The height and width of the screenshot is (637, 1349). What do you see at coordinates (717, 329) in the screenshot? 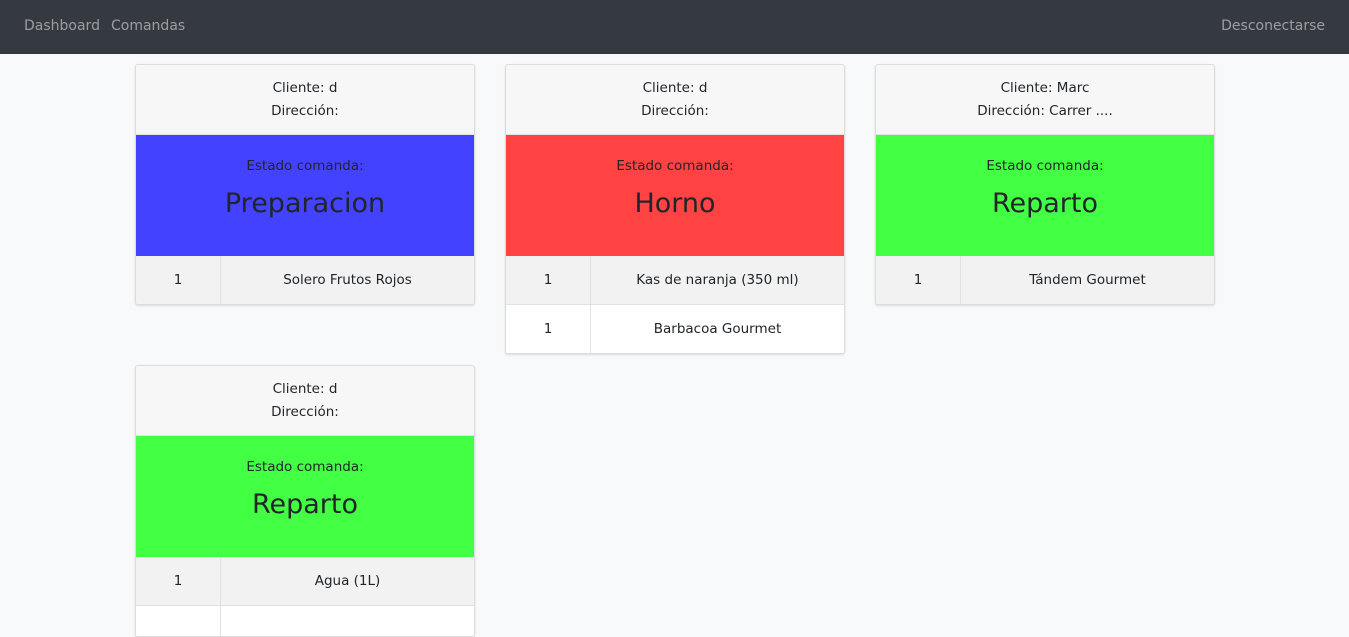
I see `item-name: Barbacoa Gourmet` at bounding box center [717, 329].